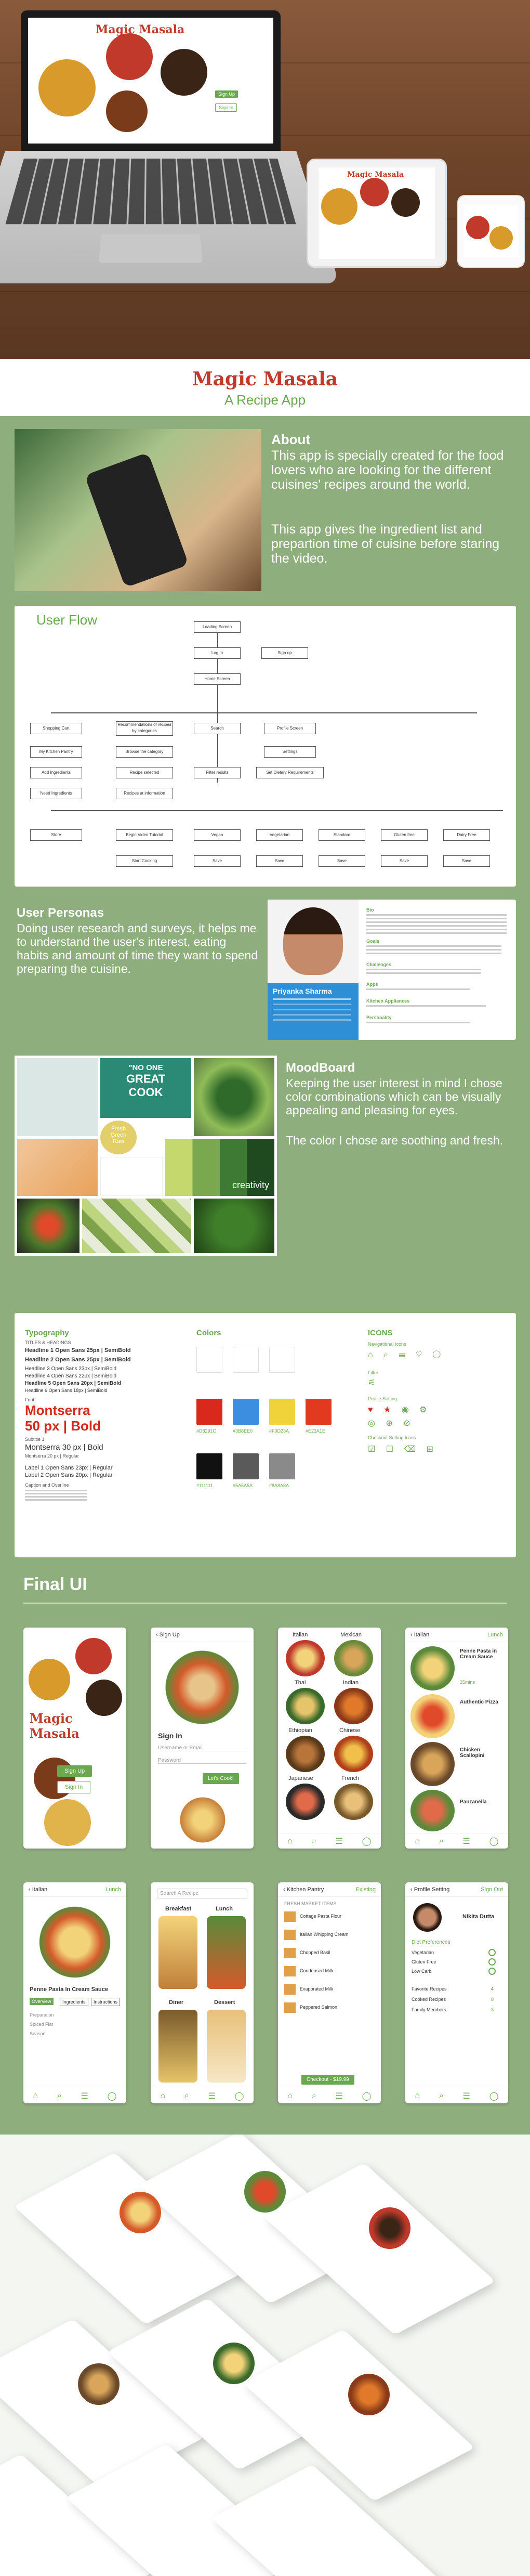 The width and height of the screenshot is (530, 2576). What do you see at coordinates (74, 2002) in the screenshot?
I see `tab-ingredients: Ingredients` at bounding box center [74, 2002].